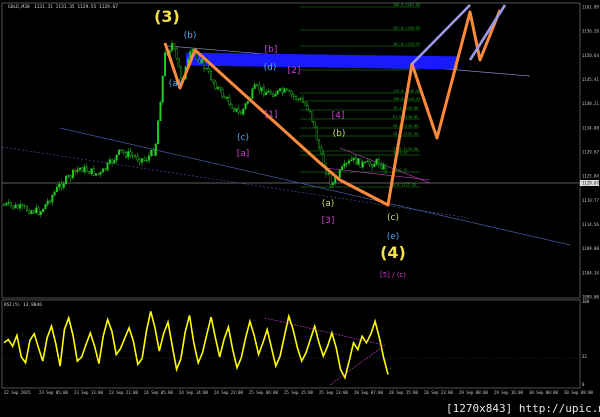  Describe the element at coordinates (590, 55) in the screenshot. I see `price-tick-label: 1150.64` at that location.